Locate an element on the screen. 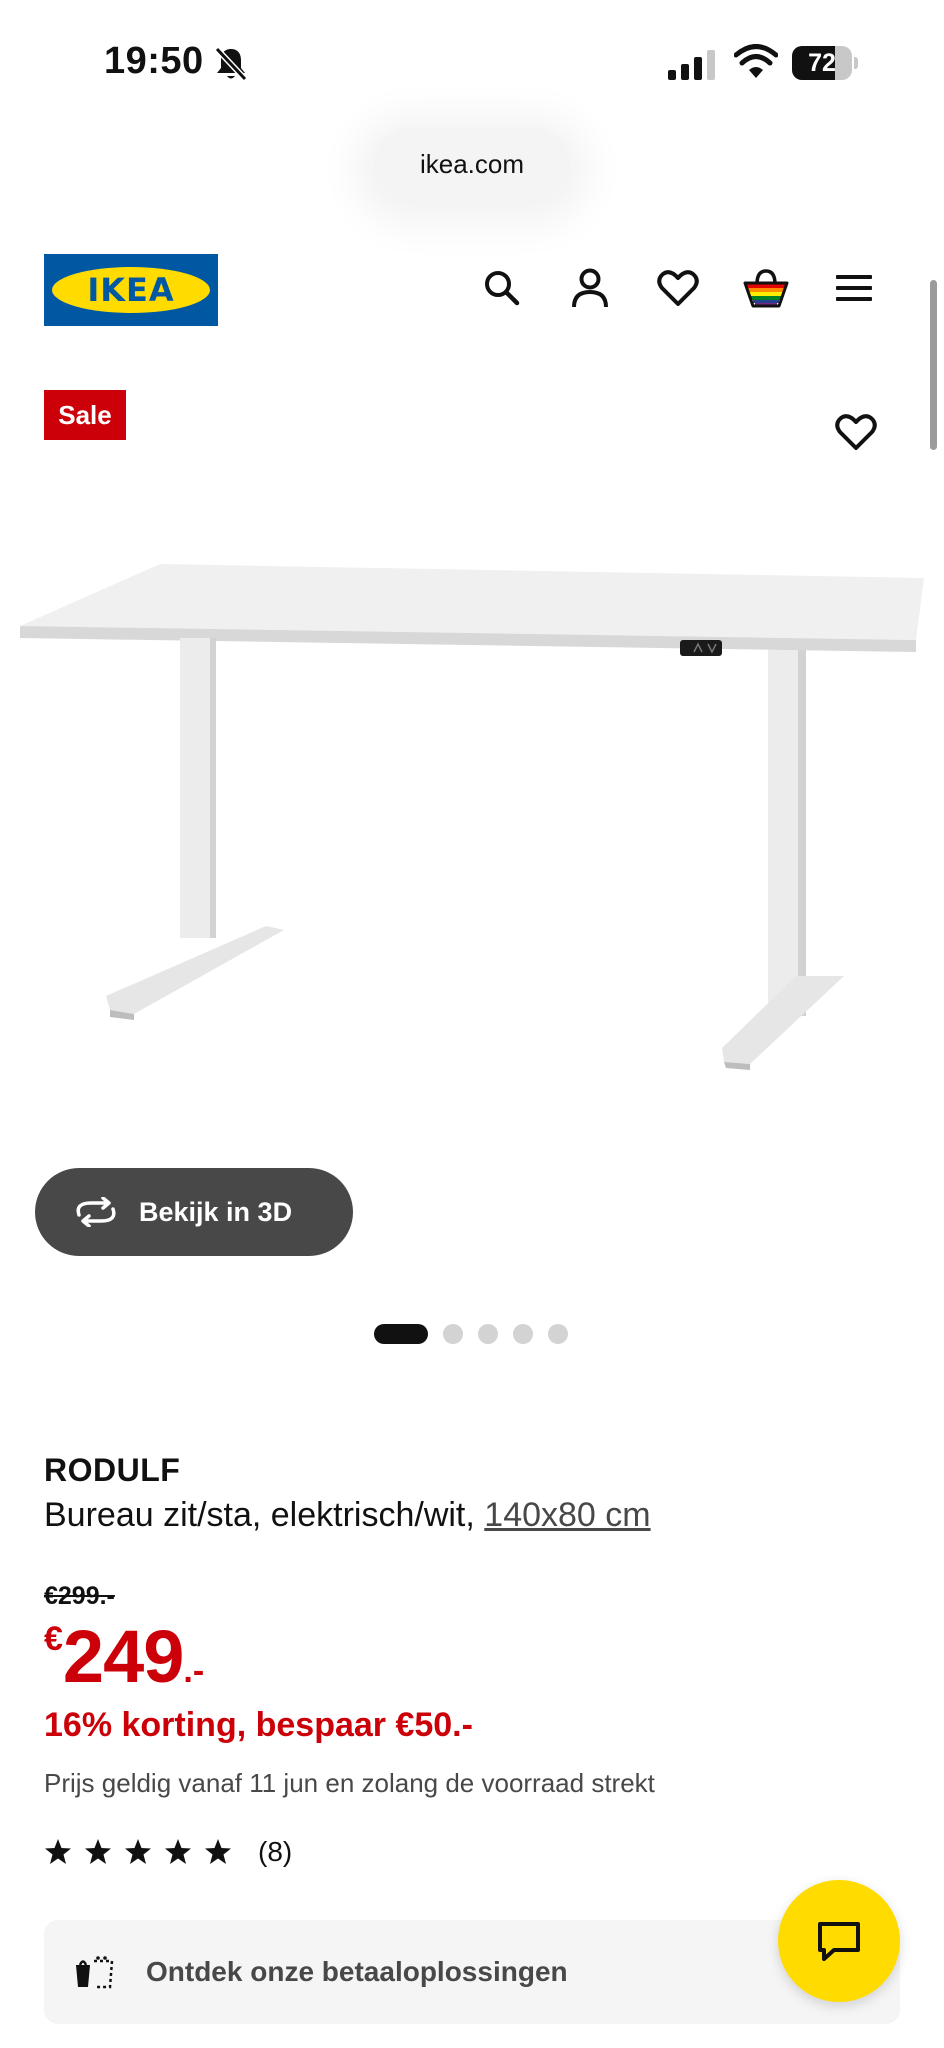  menu-button is located at coordinates (854, 288).